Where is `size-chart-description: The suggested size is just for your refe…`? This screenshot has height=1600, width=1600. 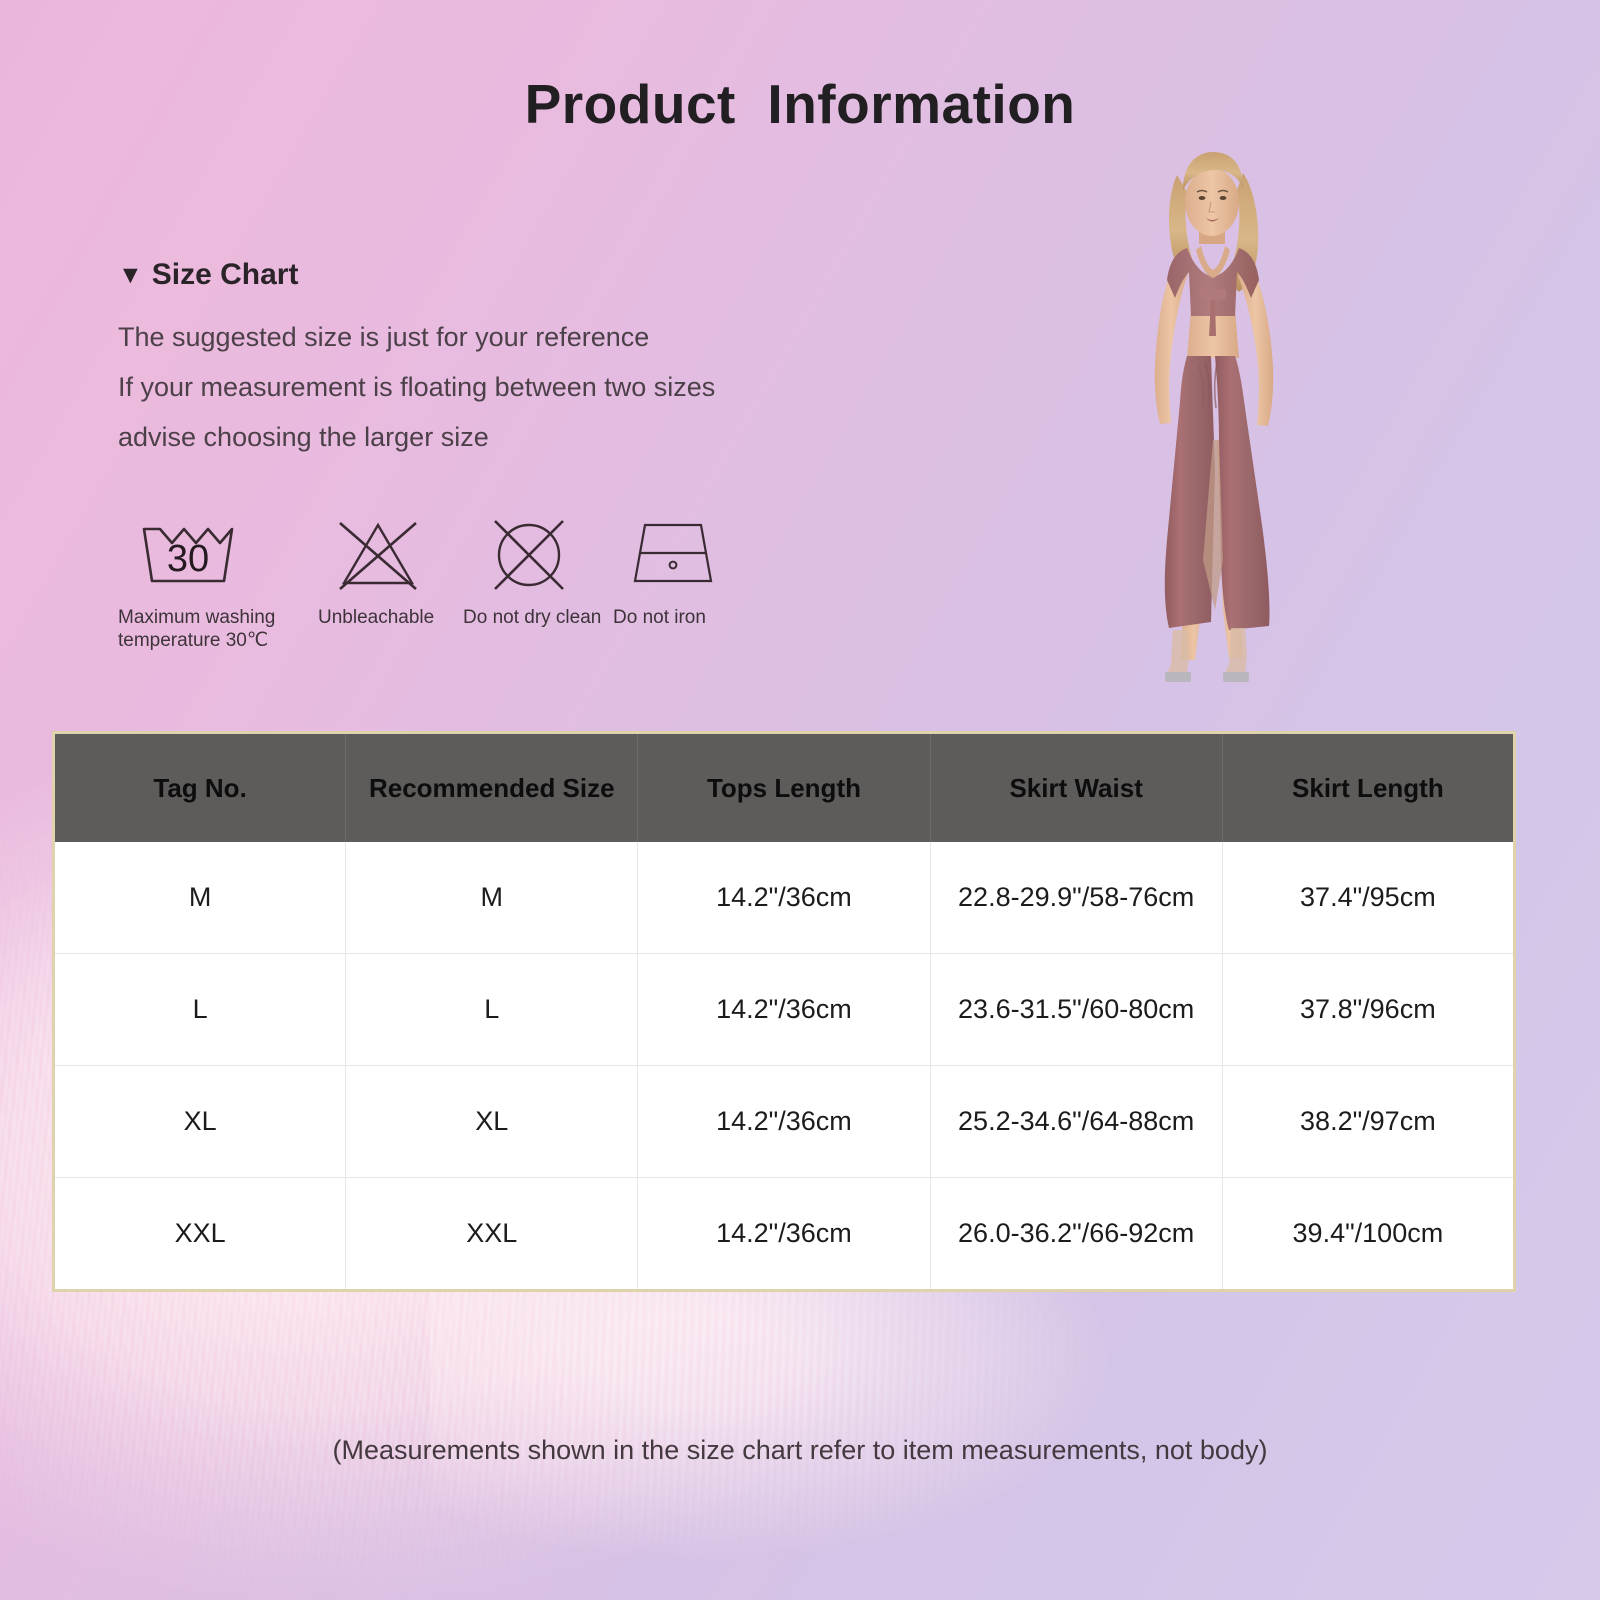 size-chart-description: The suggested size is just for your refe… is located at coordinates (416, 387).